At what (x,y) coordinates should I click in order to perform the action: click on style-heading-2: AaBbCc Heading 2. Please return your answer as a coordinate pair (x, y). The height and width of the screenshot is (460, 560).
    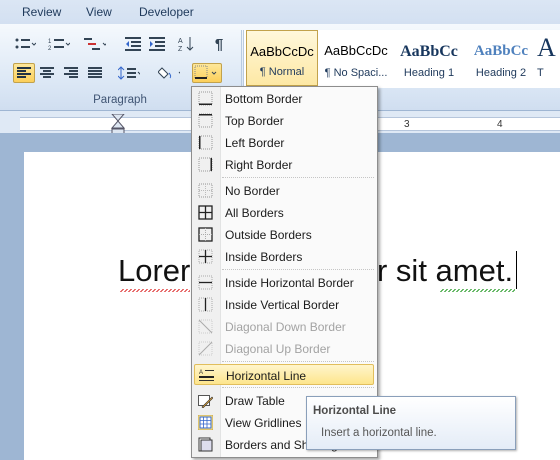
    Looking at the image, I should click on (501, 58).